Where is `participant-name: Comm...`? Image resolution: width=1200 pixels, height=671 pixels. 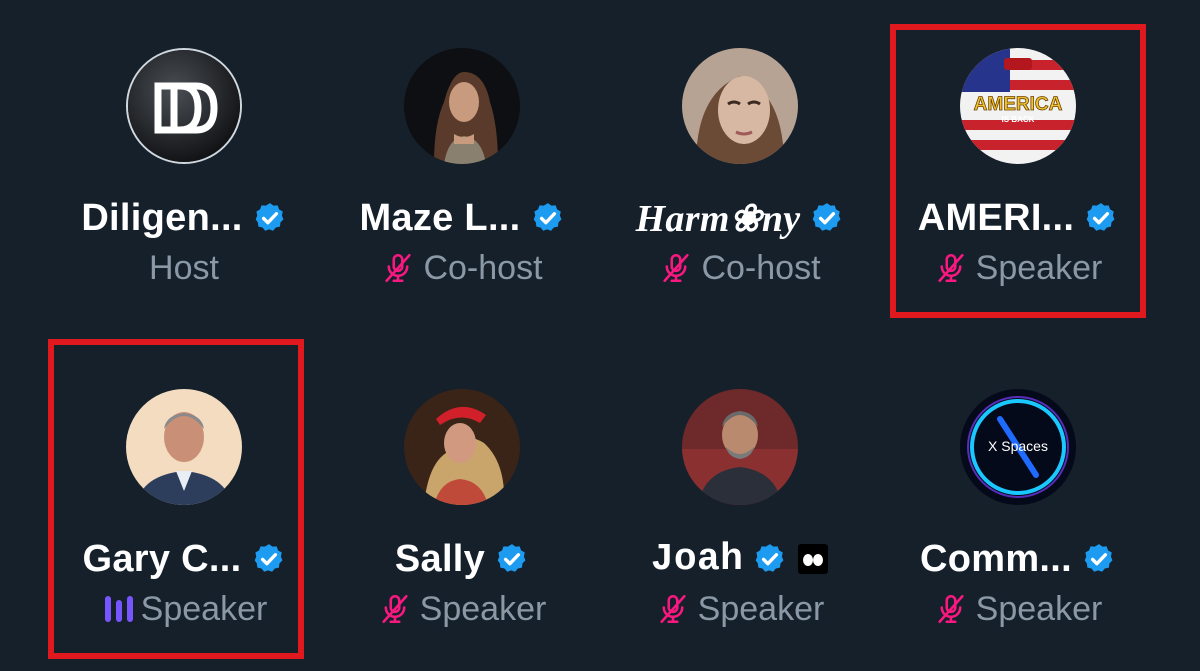 participant-name: Comm... is located at coordinates (995, 558).